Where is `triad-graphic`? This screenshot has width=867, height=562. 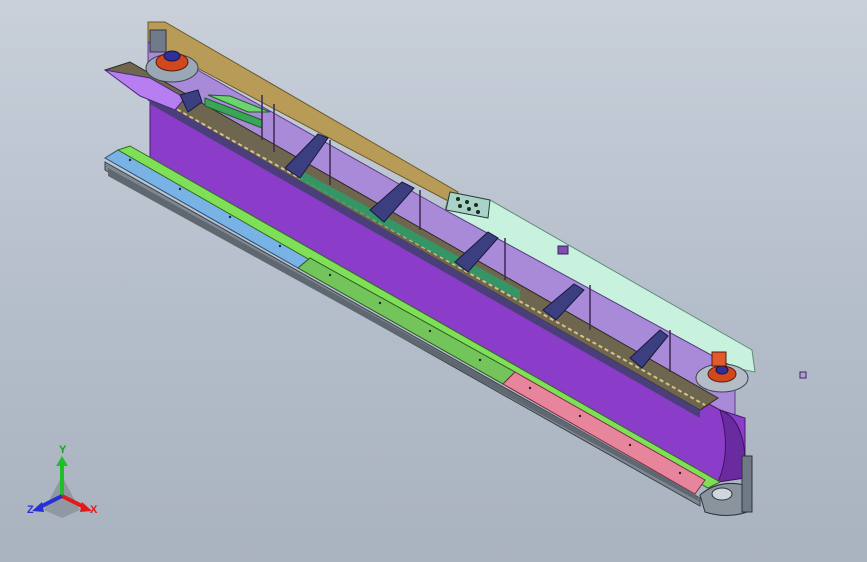
triad-graphic is located at coordinates (62, 487).